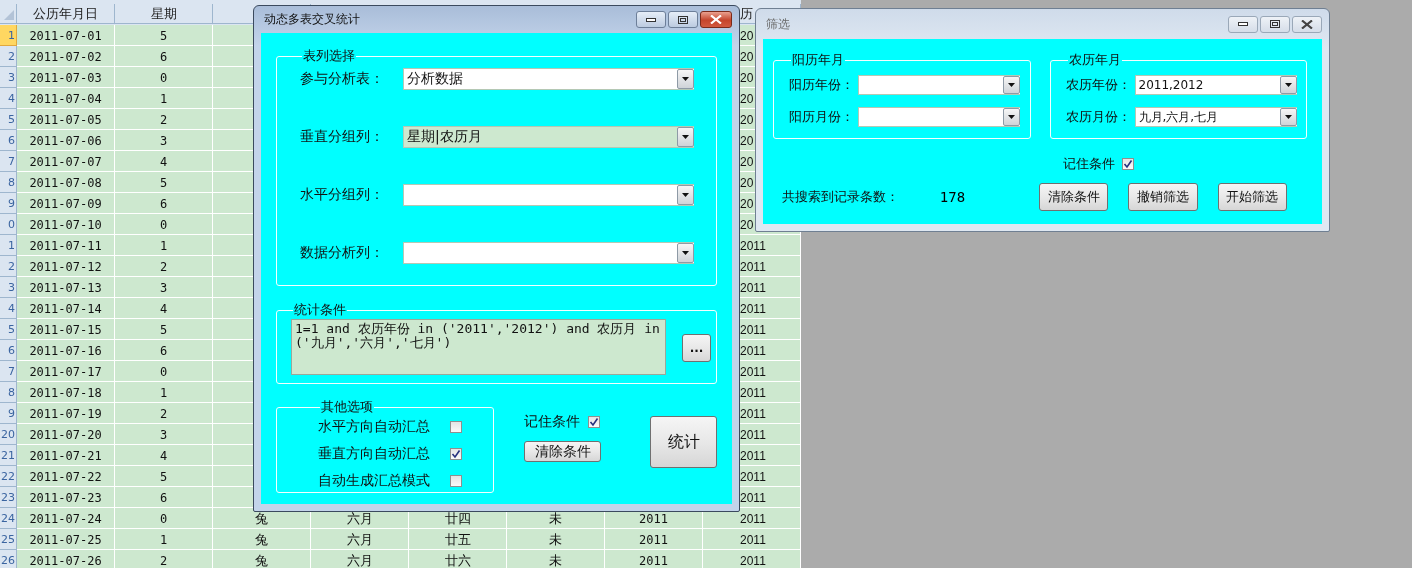 The width and height of the screenshot is (1412, 568). What do you see at coordinates (66, 224) in the screenshot?
I see `table-cell: 2011-07-10` at bounding box center [66, 224].